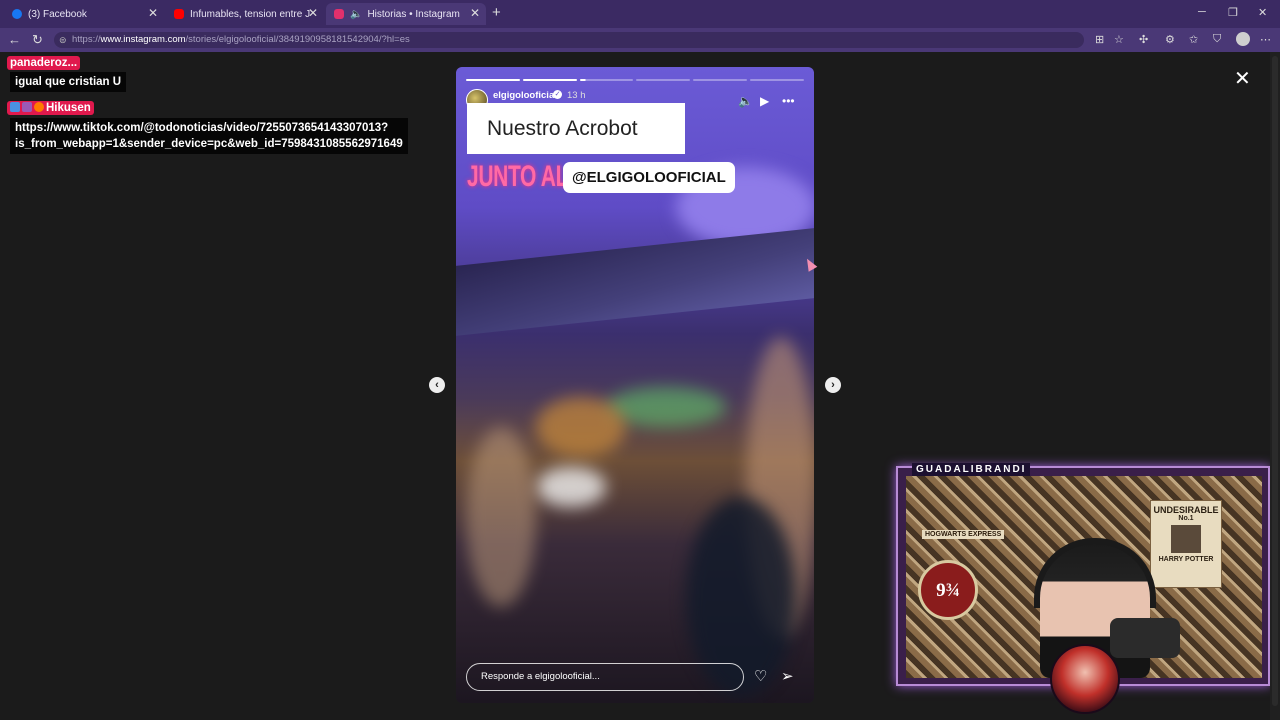 This screenshot has width=1280, height=720. I want to click on tab-title: (3) Facebook, so click(57, 14).